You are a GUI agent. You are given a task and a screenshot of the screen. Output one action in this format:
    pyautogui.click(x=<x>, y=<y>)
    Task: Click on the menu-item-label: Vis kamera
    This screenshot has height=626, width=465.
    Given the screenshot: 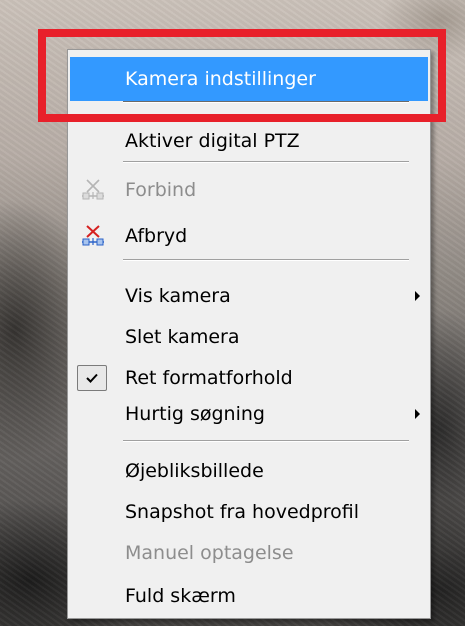 What is the action you would take?
    pyautogui.click(x=178, y=296)
    